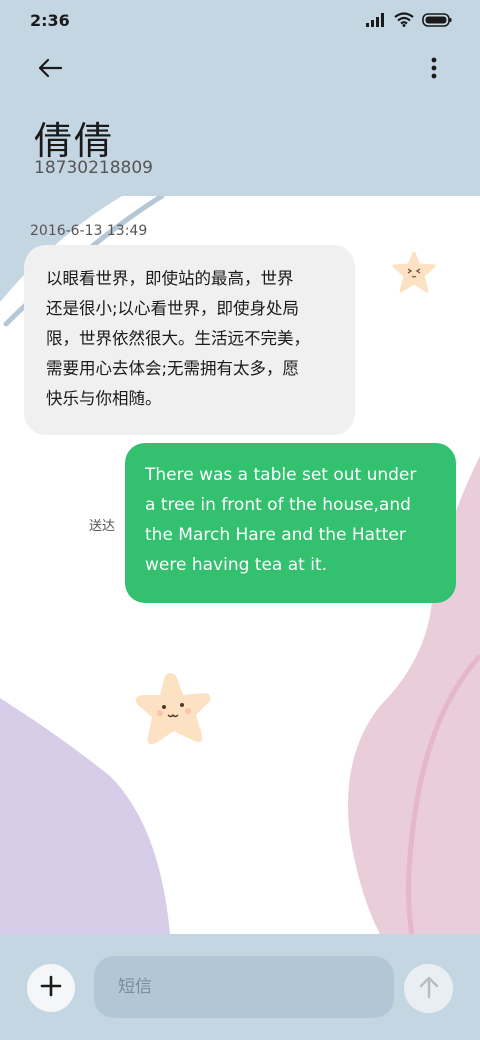  I want to click on message-line: were having tea at it., so click(236, 565).